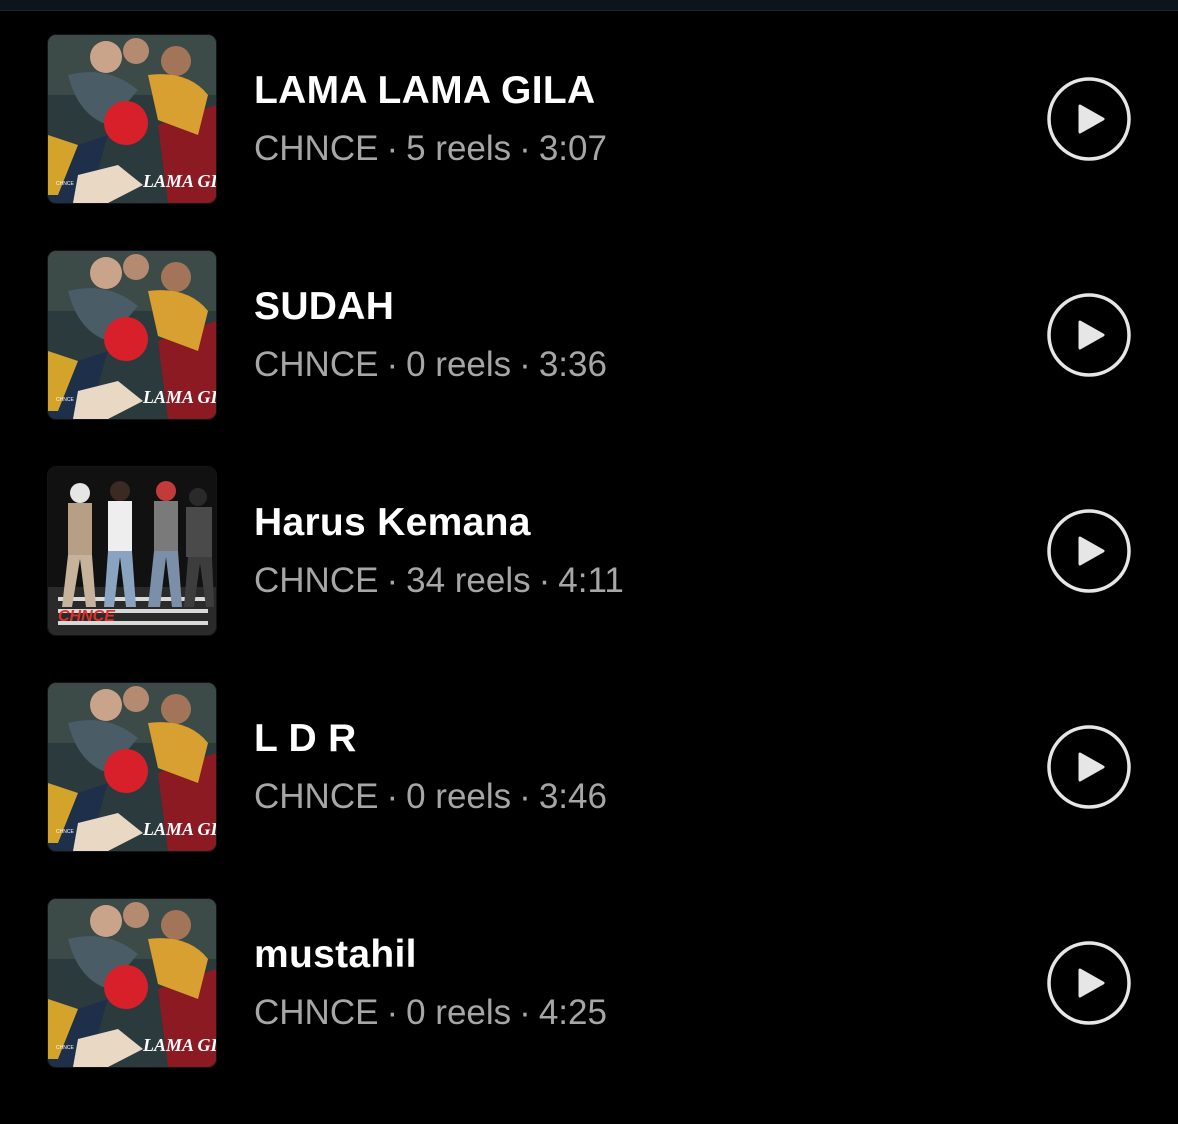 Image resolution: width=1178 pixels, height=1124 pixels. I want to click on track-title: SUDAH, so click(324, 306).